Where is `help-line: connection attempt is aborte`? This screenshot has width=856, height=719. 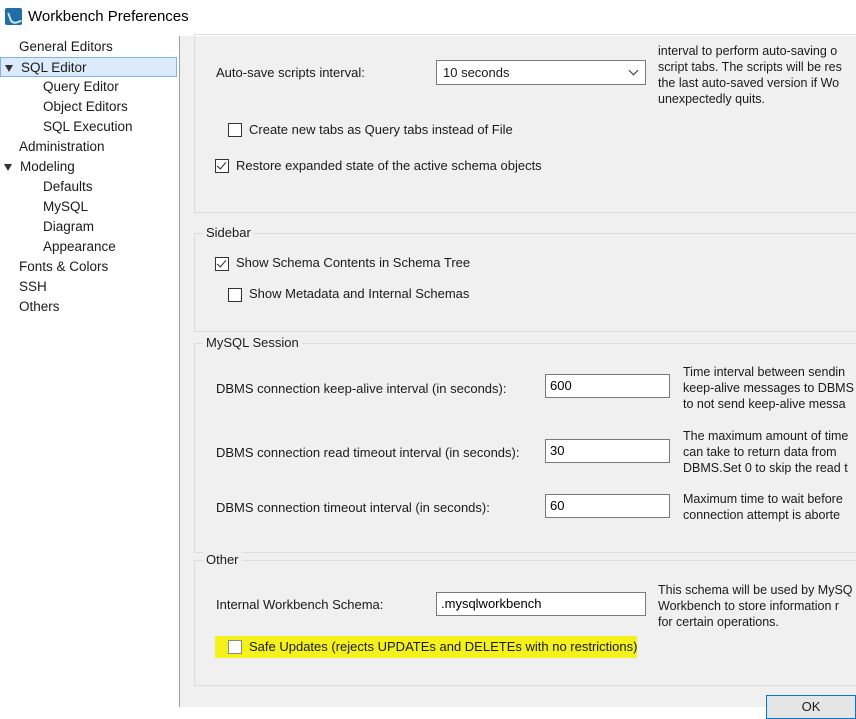
help-line: connection attempt is aborte is located at coordinates (762, 515).